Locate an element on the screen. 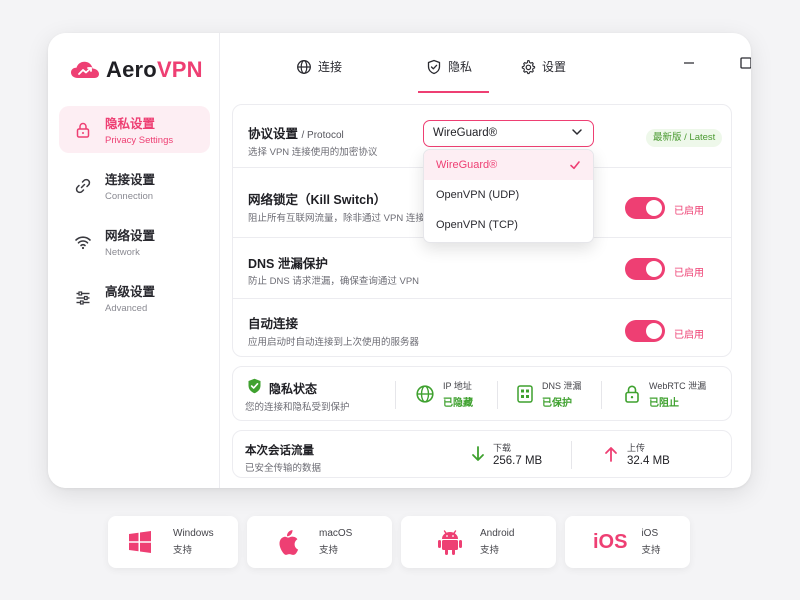 The image size is (800, 600). minimize-icon is located at coordinates (689, 63).